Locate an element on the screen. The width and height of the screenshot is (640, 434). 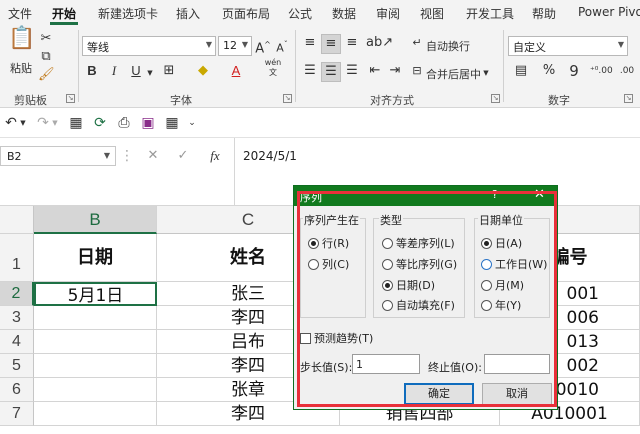
tab-insert: 插入 is located at coordinates (188, 13).